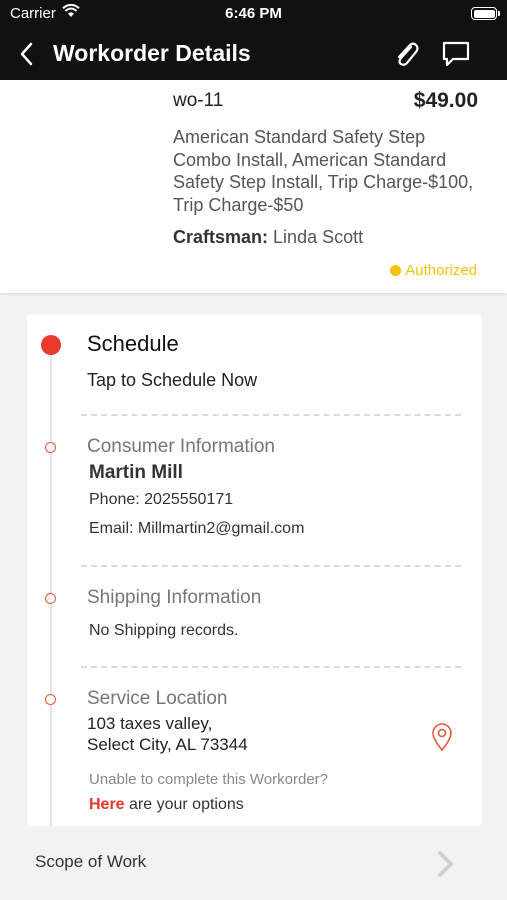 This screenshot has height=900, width=507. I want to click on craftsman-name: Linda Scott, so click(318, 237).